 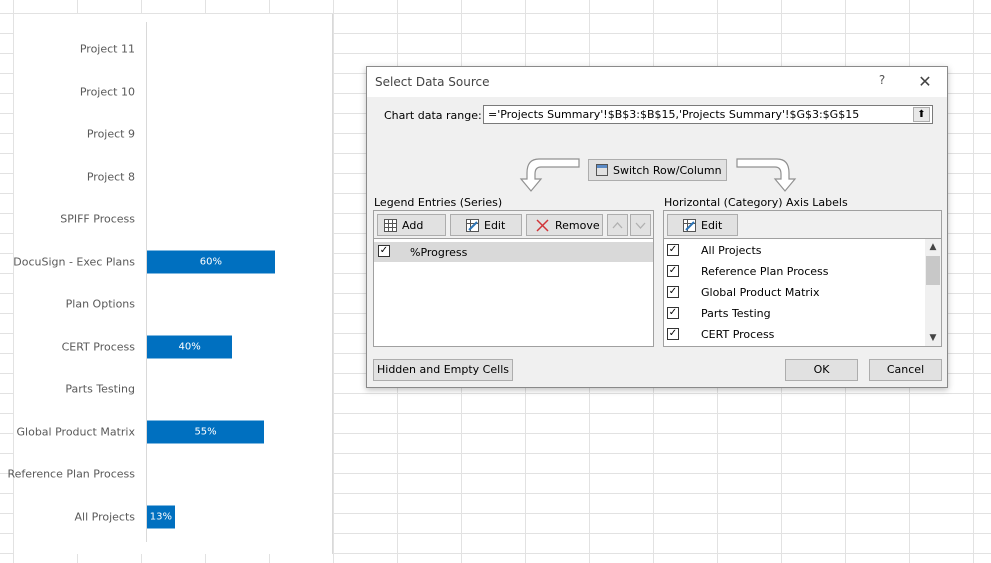 What do you see at coordinates (795, 250) in the screenshot?
I see `axis-label-row: ✓ All Projects` at bounding box center [795, 250].